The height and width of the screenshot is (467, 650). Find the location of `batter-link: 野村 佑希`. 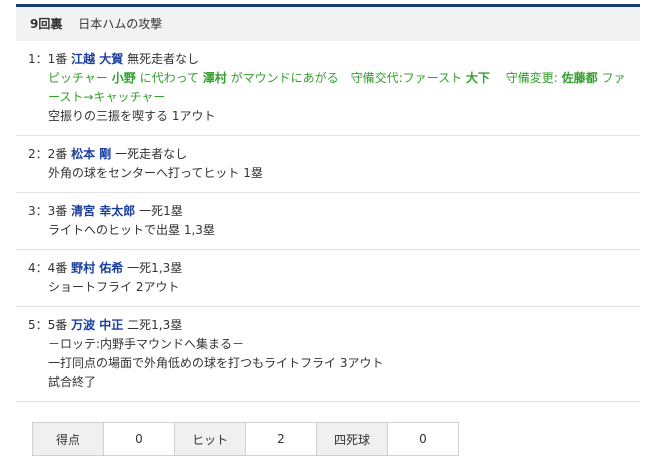

batter-link: 野村 佑希 is located at coordinates (97, 268).